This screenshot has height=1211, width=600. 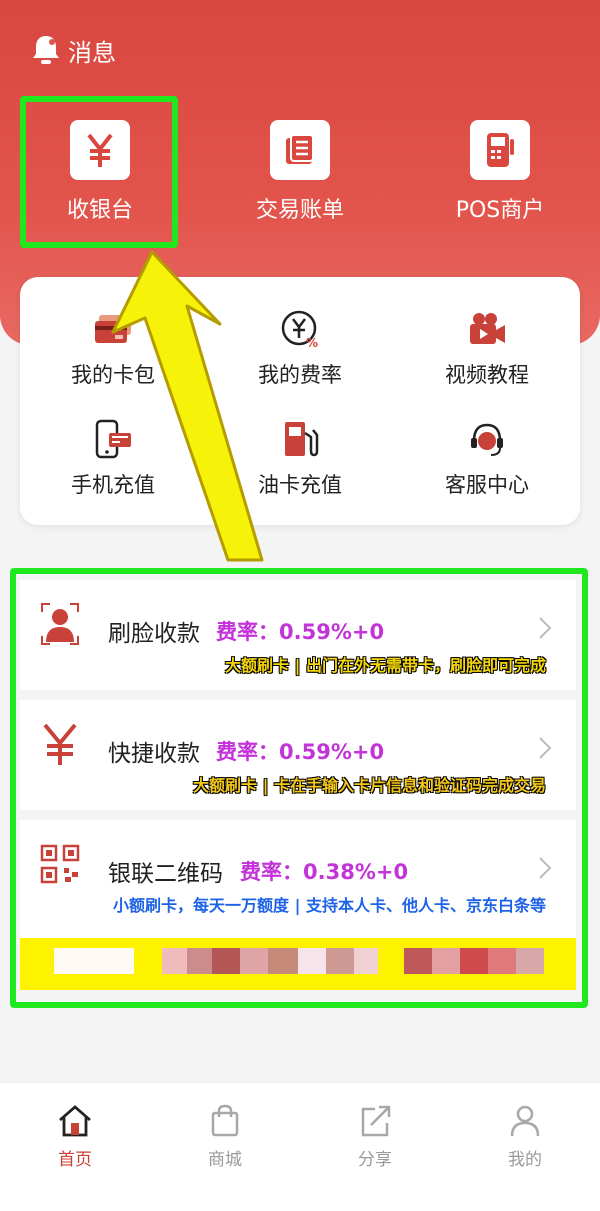 I want to click on tab-label: 分享, so click(x=375, y=1160).